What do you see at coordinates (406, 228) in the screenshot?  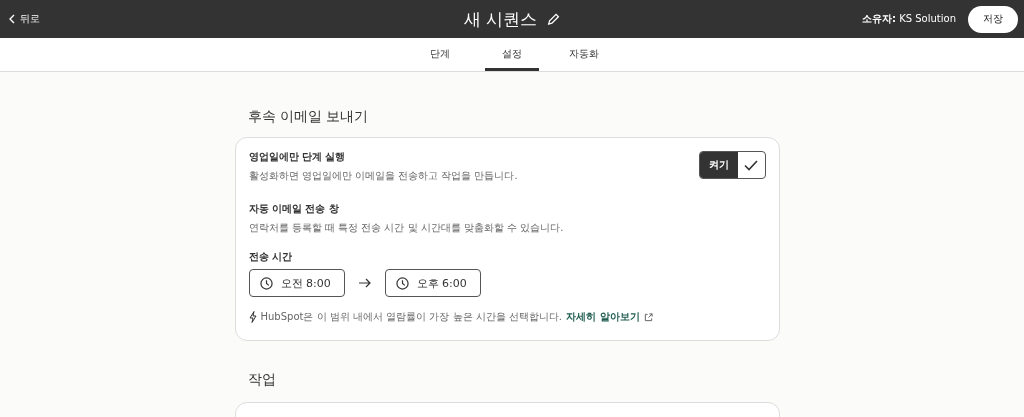 I see `setting-description: 연락처를 등록할 때 특정 전송 시간 및 시간대를 맞춤화할 수 있습니다.` at bounding box center [406, 228].